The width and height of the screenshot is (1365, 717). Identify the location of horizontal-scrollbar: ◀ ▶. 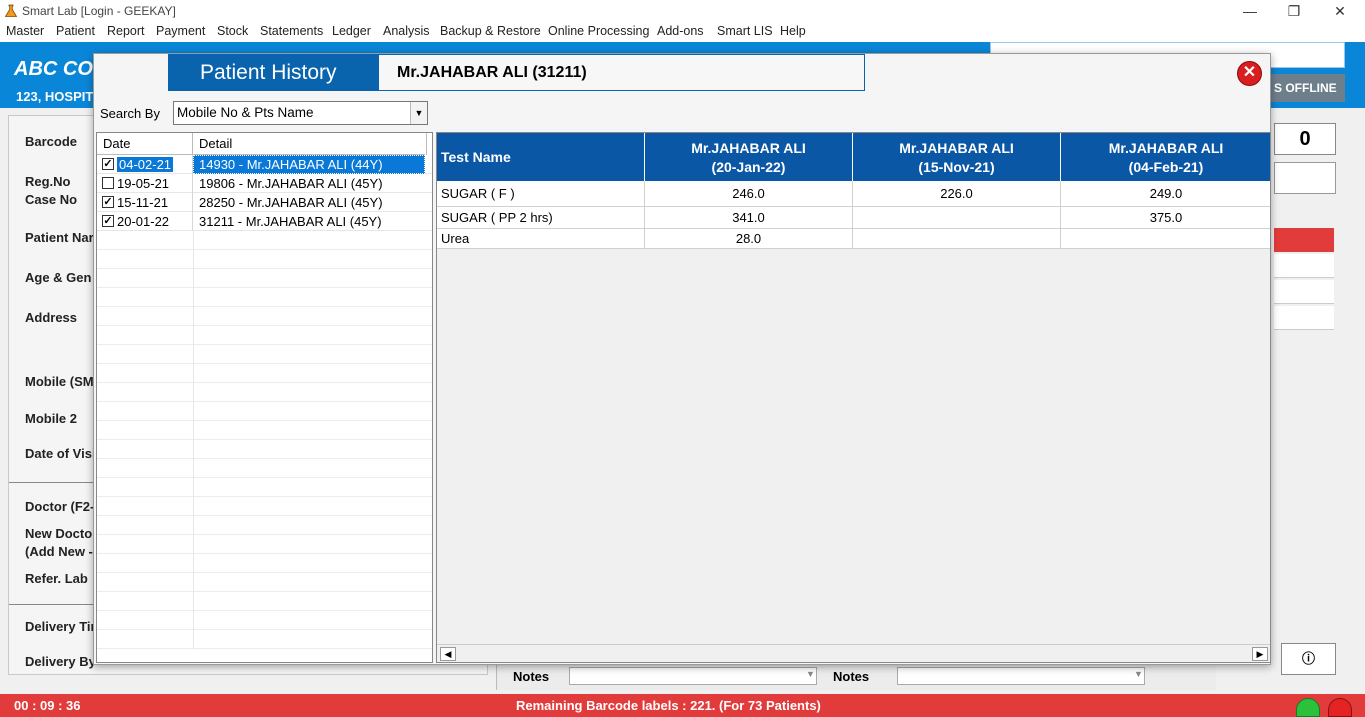
(853, 653).